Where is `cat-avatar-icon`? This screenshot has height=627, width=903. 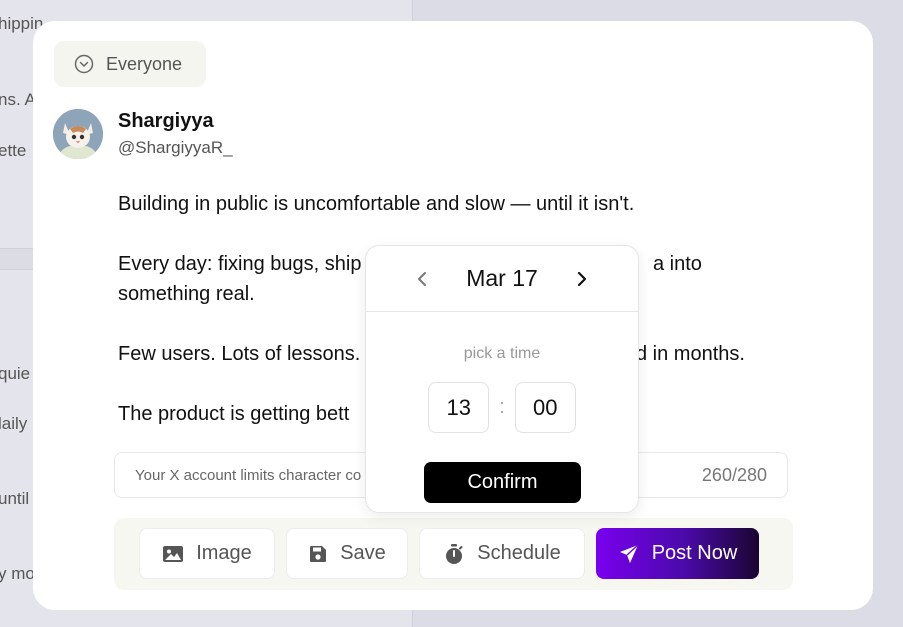
cat-avatar-icon is located at coordinates (78, 134).